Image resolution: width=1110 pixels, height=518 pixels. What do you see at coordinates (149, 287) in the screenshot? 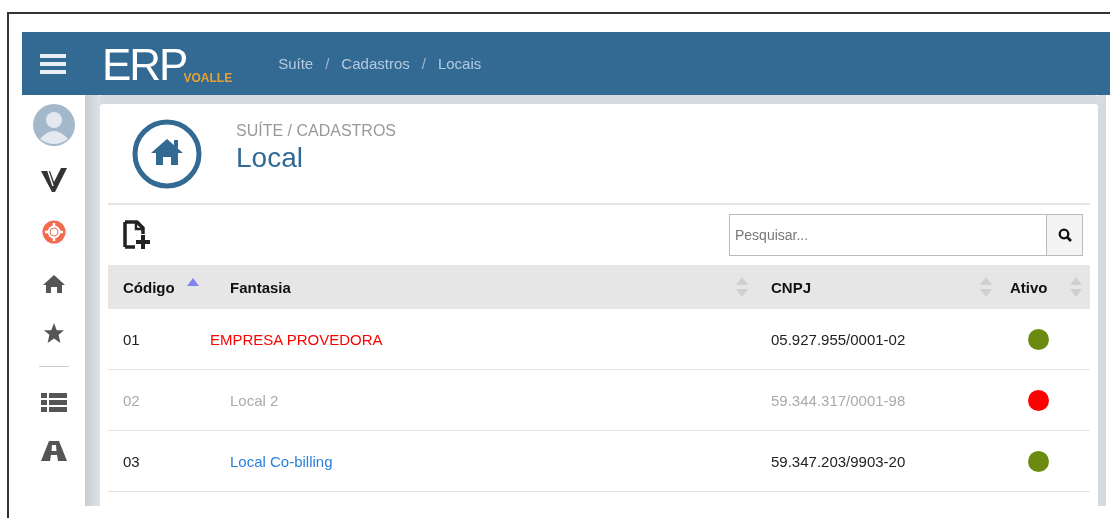
I see `column-header: Código` at bounding box center [149, 287].